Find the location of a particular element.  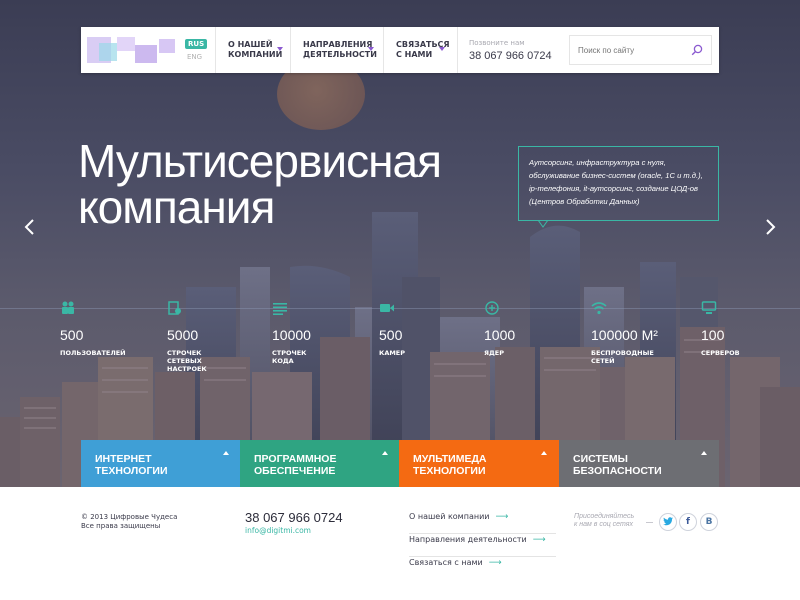

twitter-bird-icon is located at coordinates (668, 521).